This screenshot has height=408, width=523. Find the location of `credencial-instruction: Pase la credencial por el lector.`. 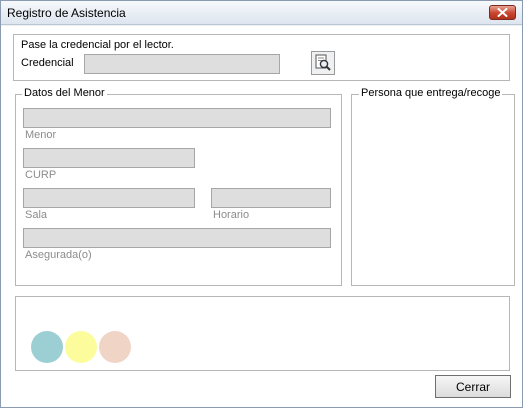

credencial-instruction: Pase la credencial por el lector. is located at coordinates (97, 45).